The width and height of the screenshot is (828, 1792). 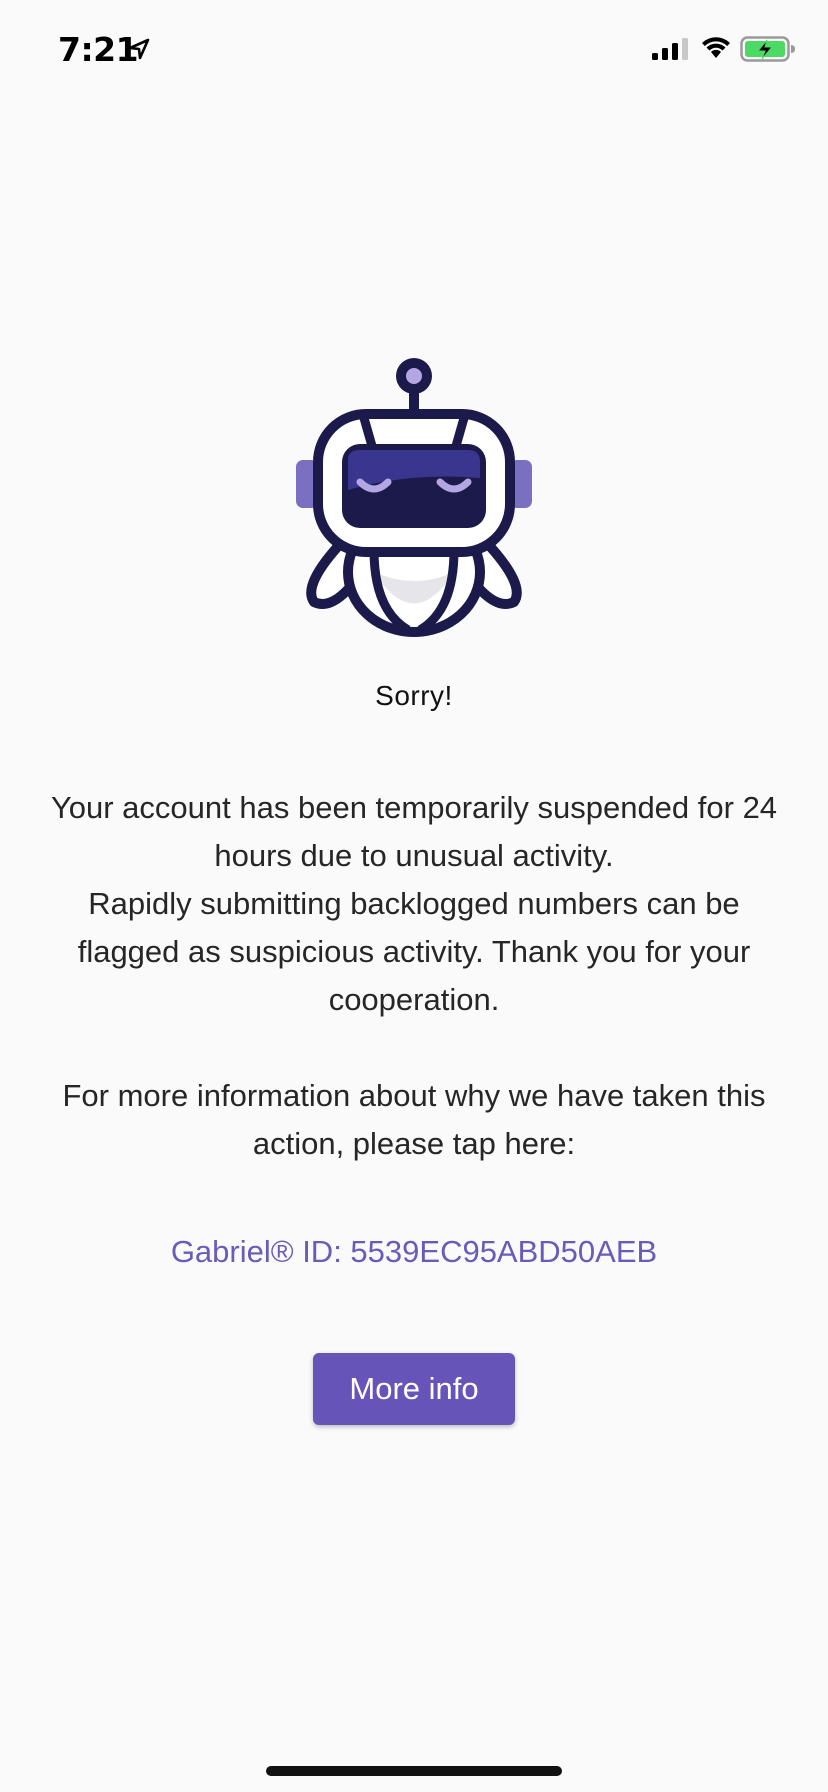 I want to click on more-info-button: More info, so click(x=414, y=1389).